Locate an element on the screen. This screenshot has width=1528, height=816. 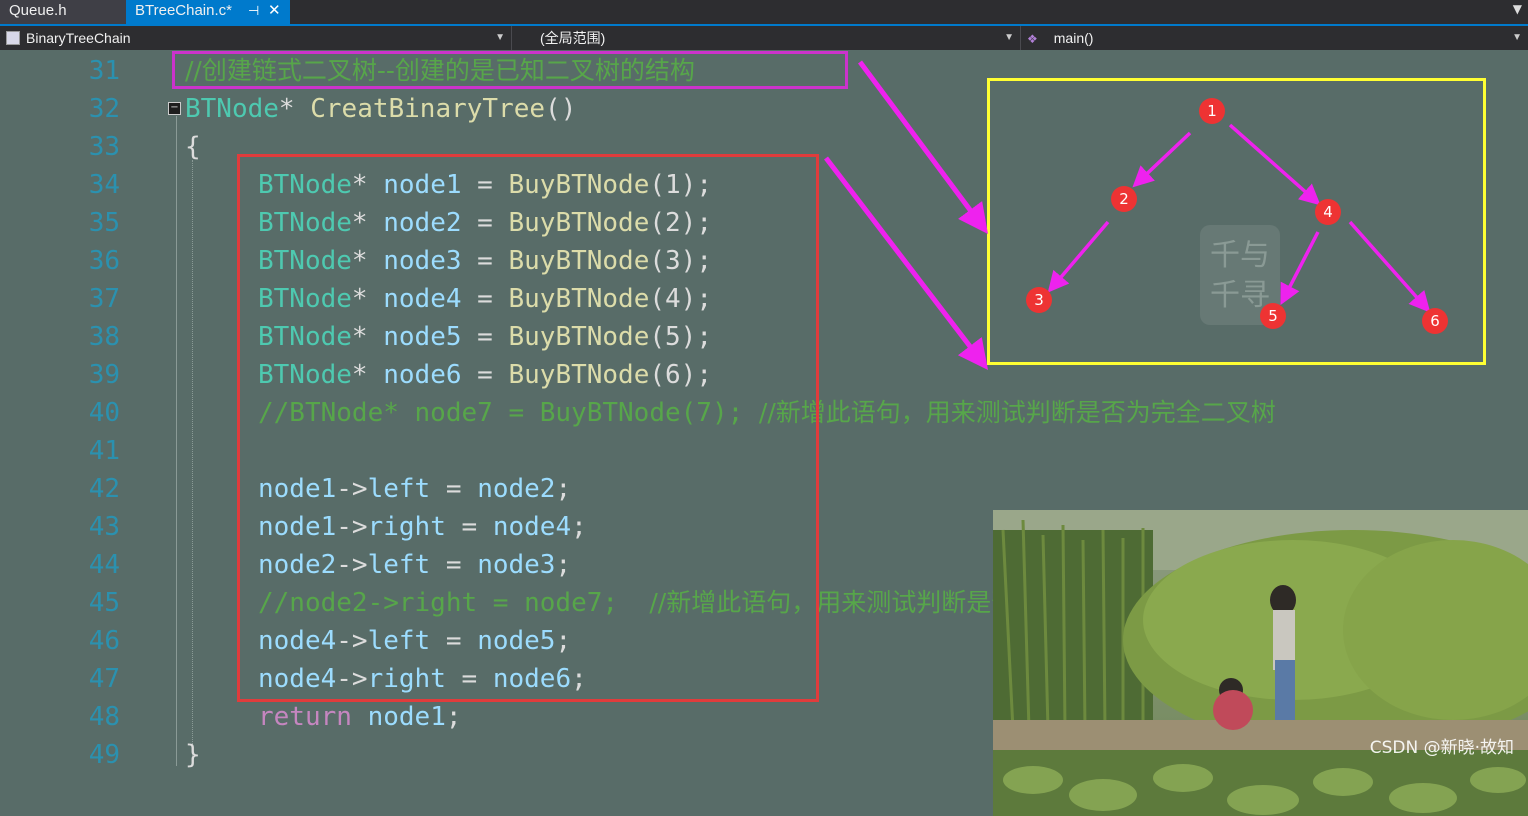
tree-node-label: 6 is located at coordinates (1435, 321).